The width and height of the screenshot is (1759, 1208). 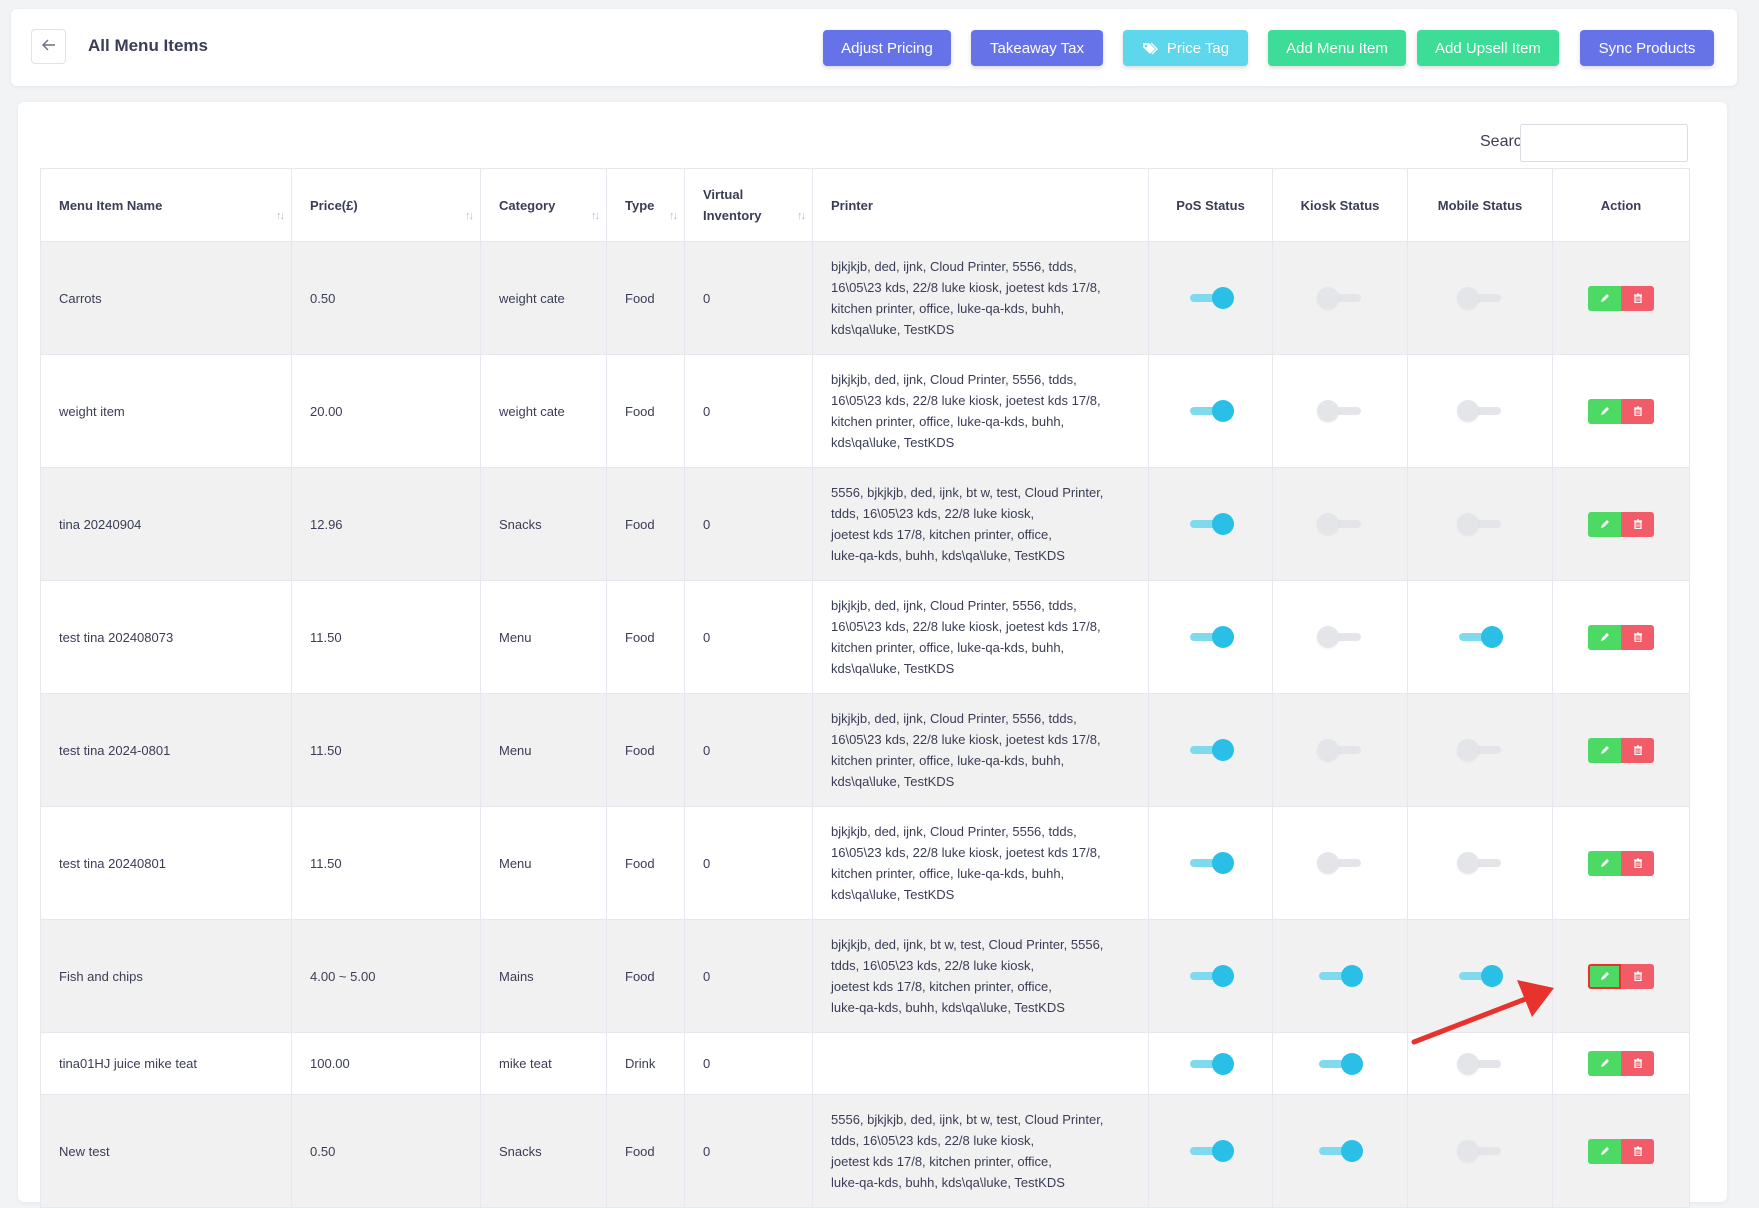 I want to click on cell-name: test tina 2024-0801, so click(x=166, y=750).